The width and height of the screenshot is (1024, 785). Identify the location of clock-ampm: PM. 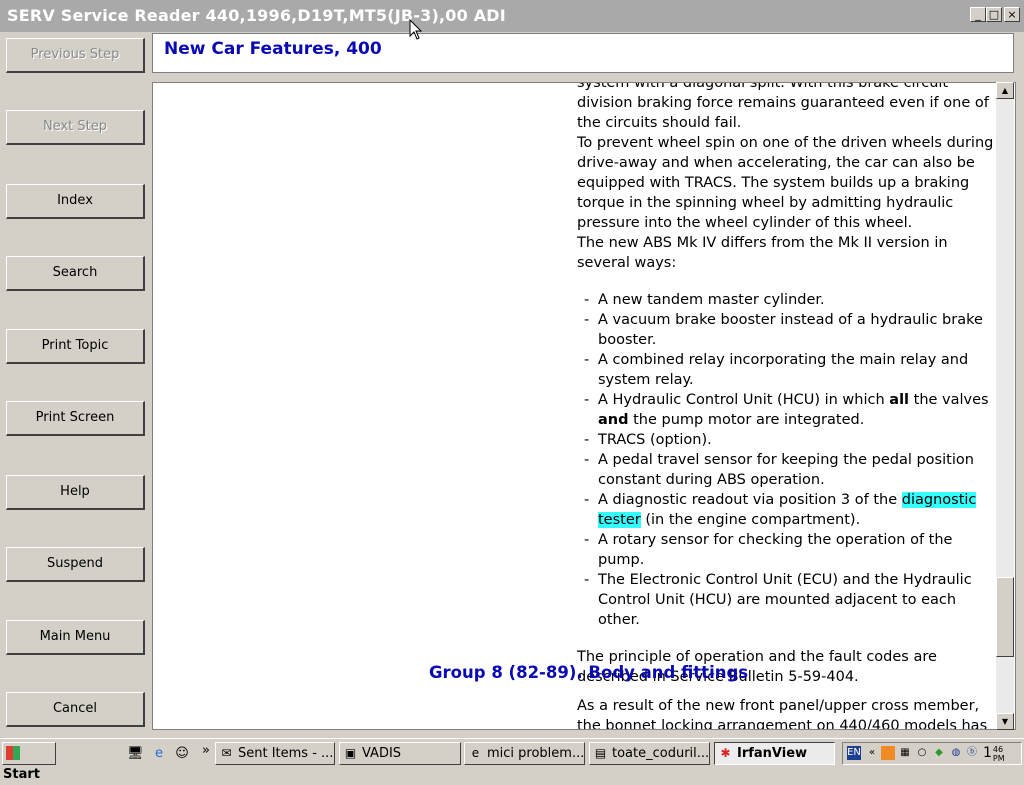
(998, 758).